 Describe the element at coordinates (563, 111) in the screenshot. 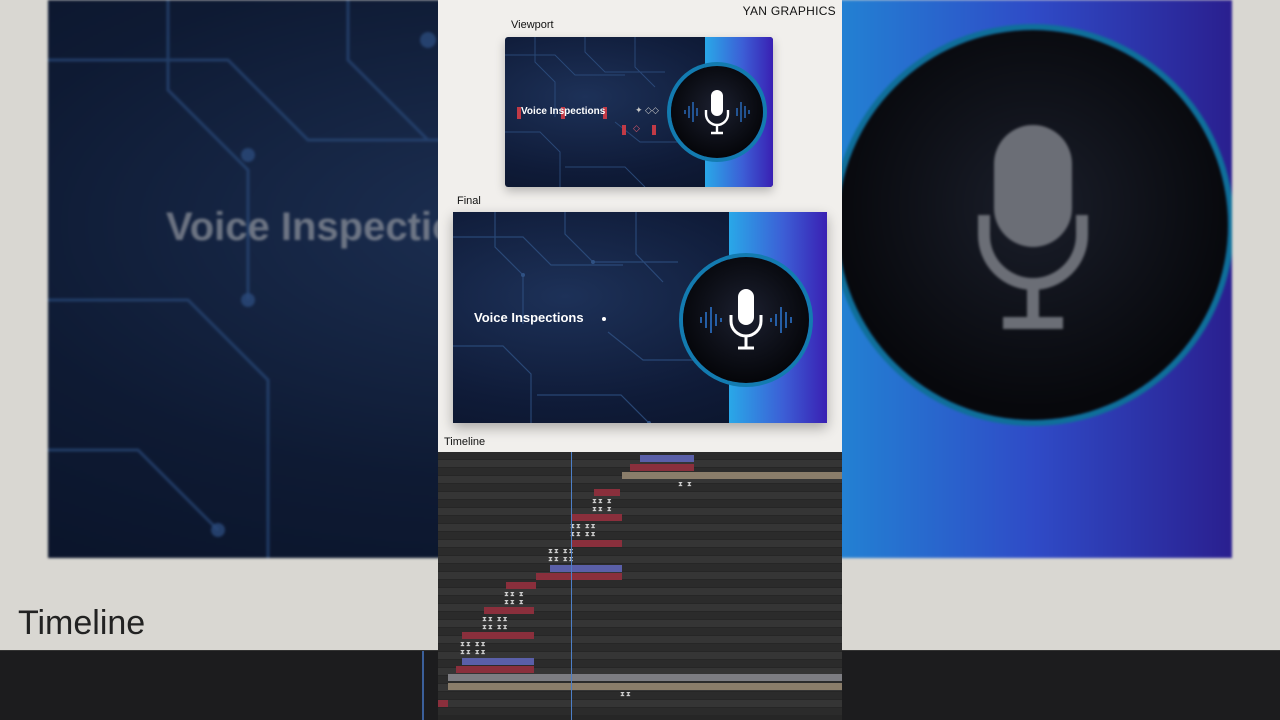

I see `viewport-title: Voice Inspections` at that location.